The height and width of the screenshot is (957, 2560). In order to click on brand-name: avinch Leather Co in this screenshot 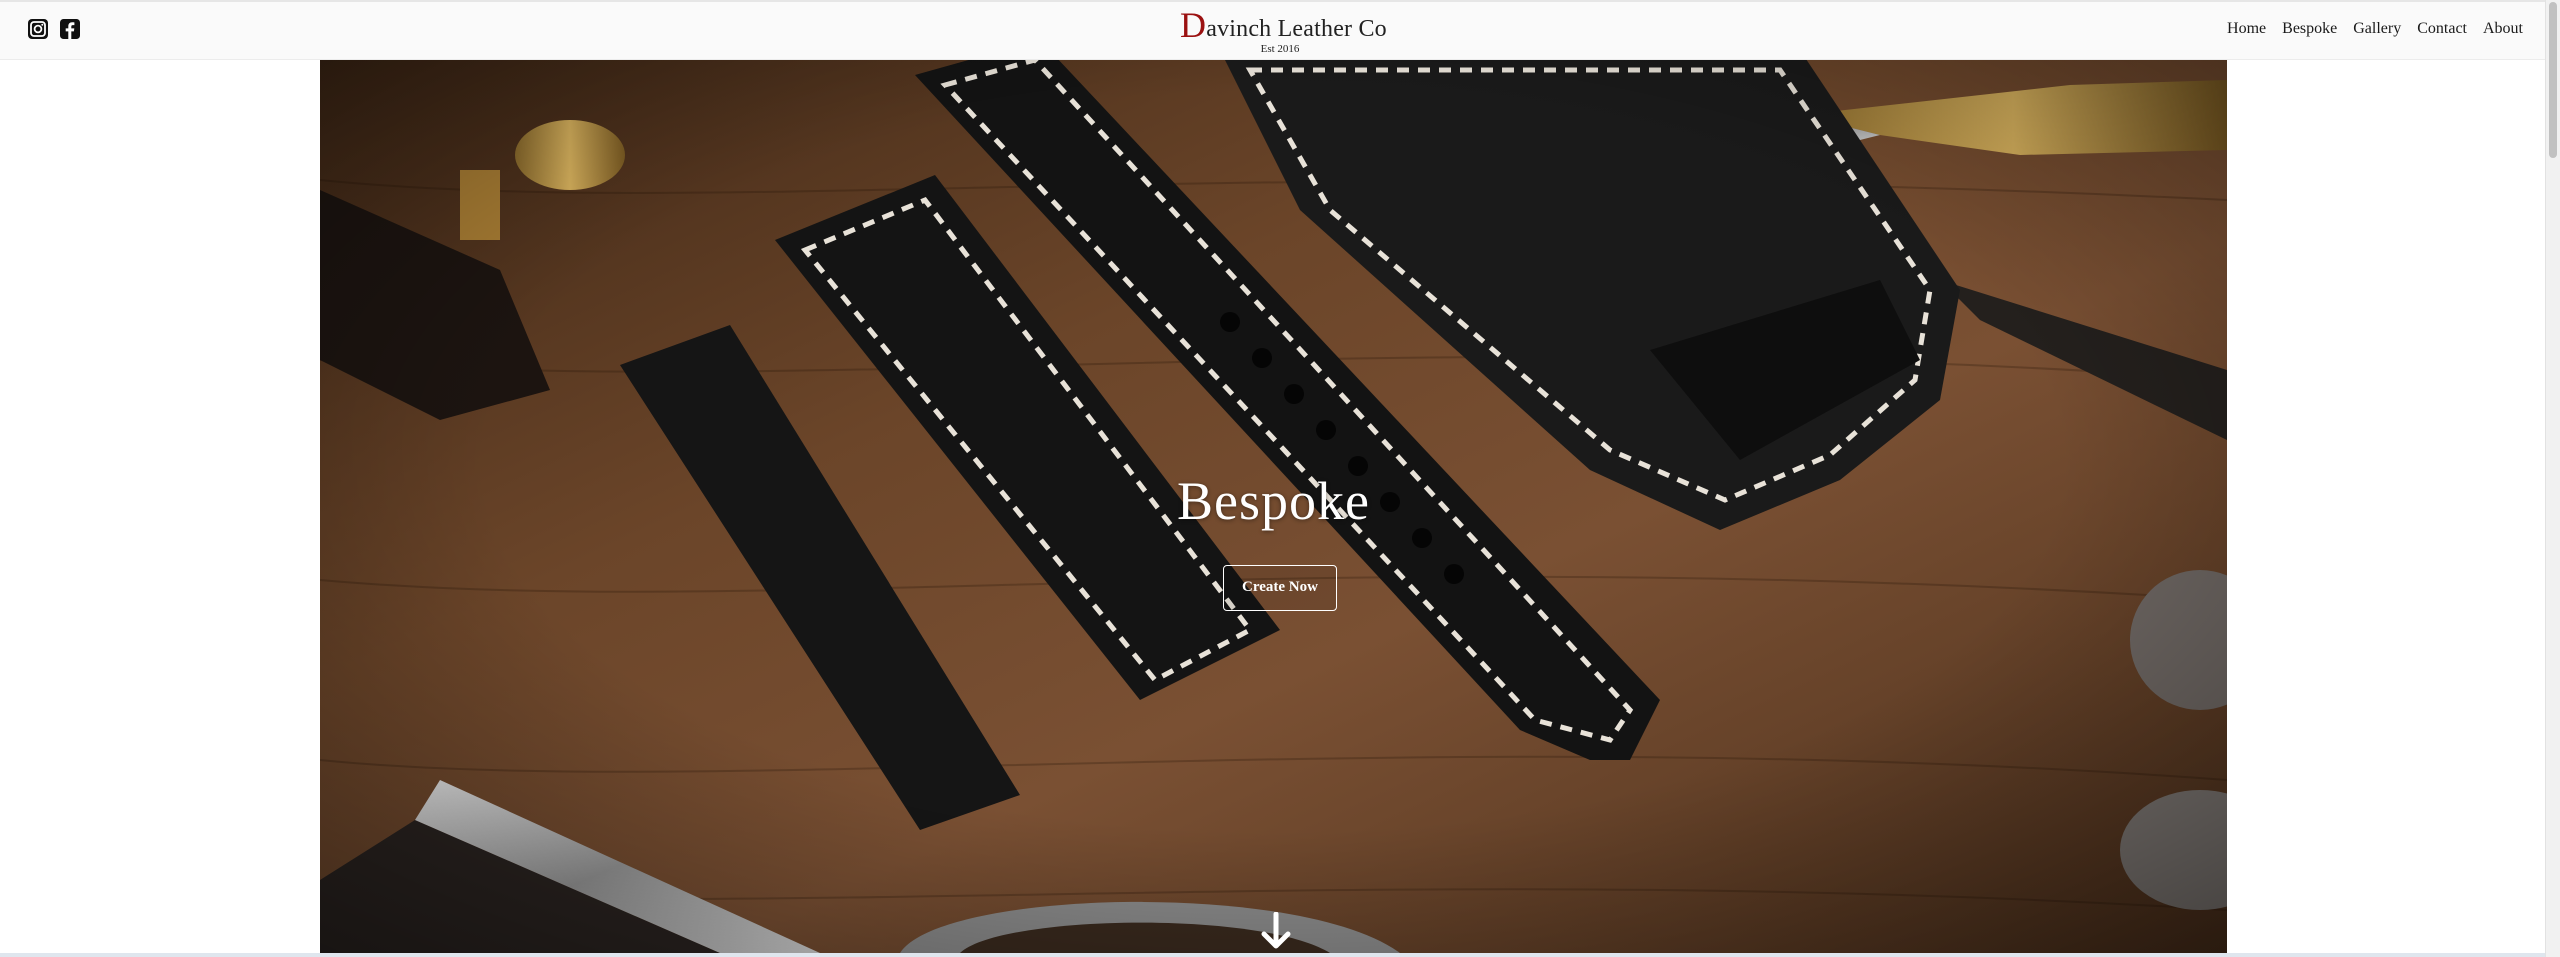, I will do `click(1296, 29)`.